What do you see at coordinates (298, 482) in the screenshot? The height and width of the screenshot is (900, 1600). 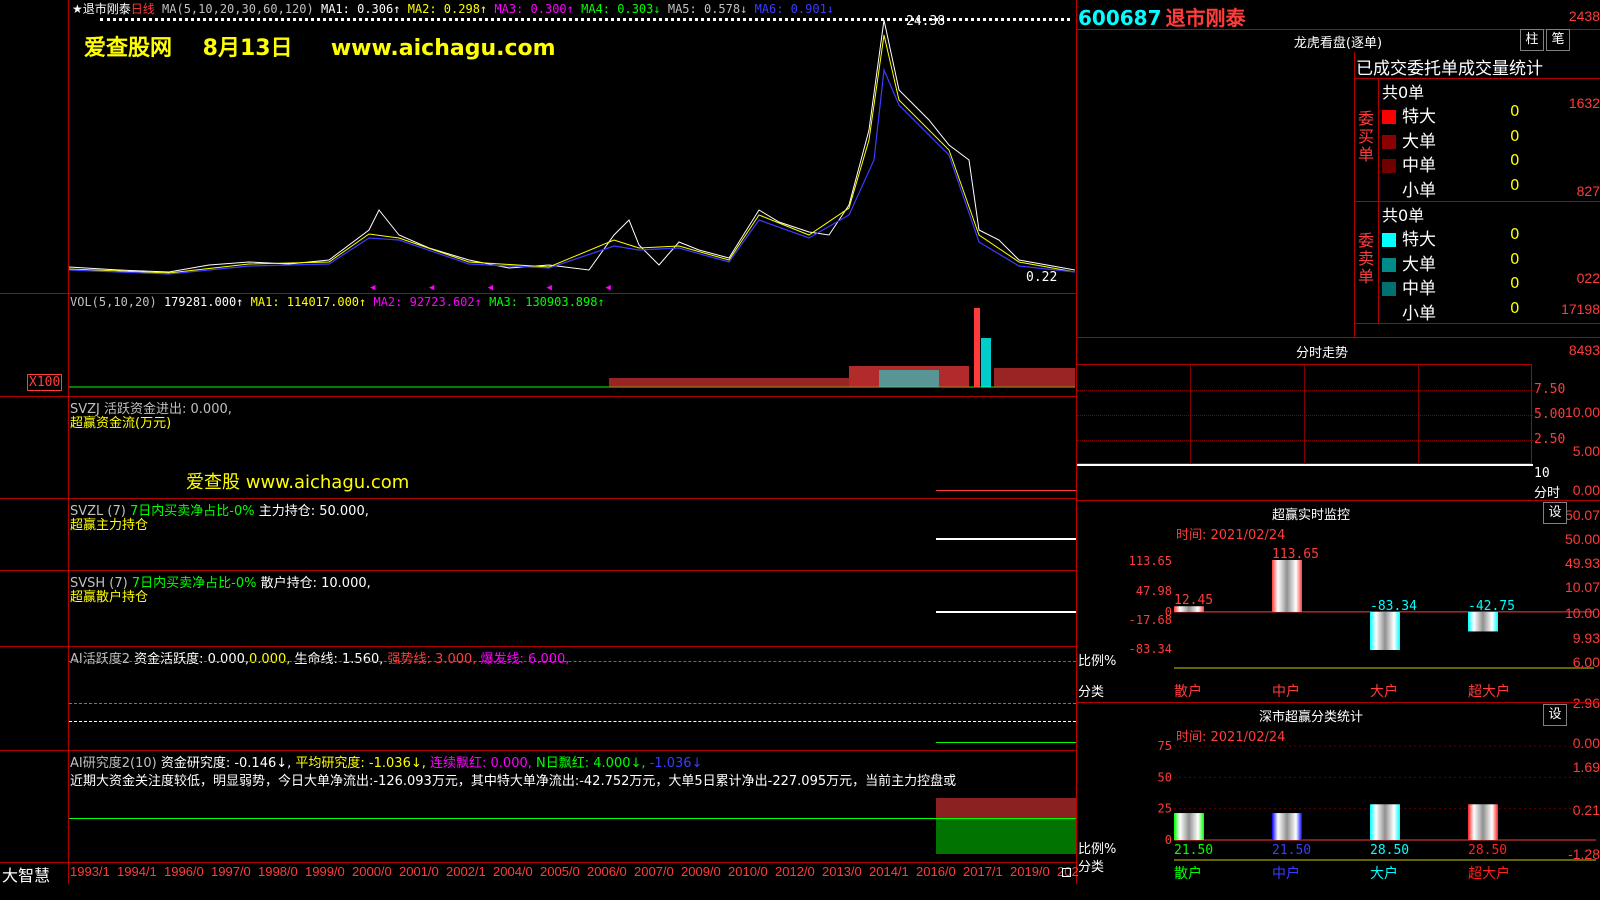 I see `watermark-svzj: 爱查股 www.aichagu.com` at bounding box center [298, 482].